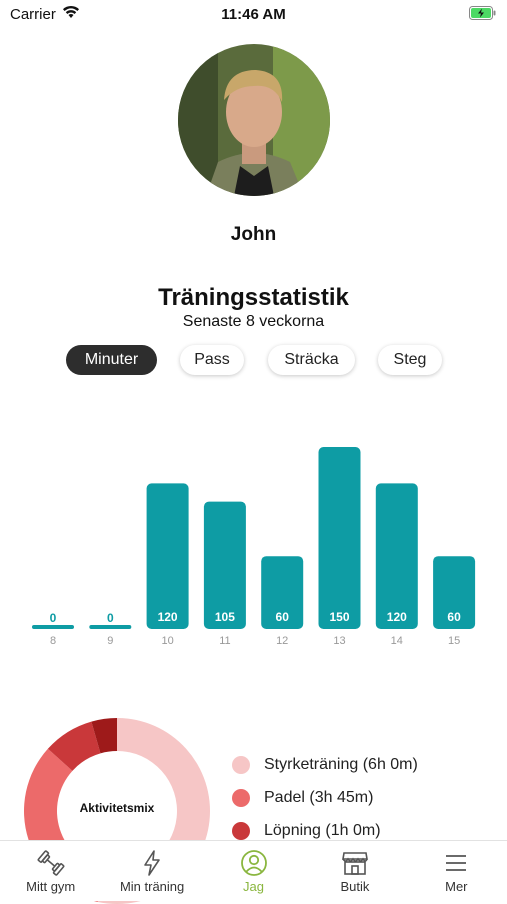  I want to click on tab-butik: Butik, so click(354, 871).